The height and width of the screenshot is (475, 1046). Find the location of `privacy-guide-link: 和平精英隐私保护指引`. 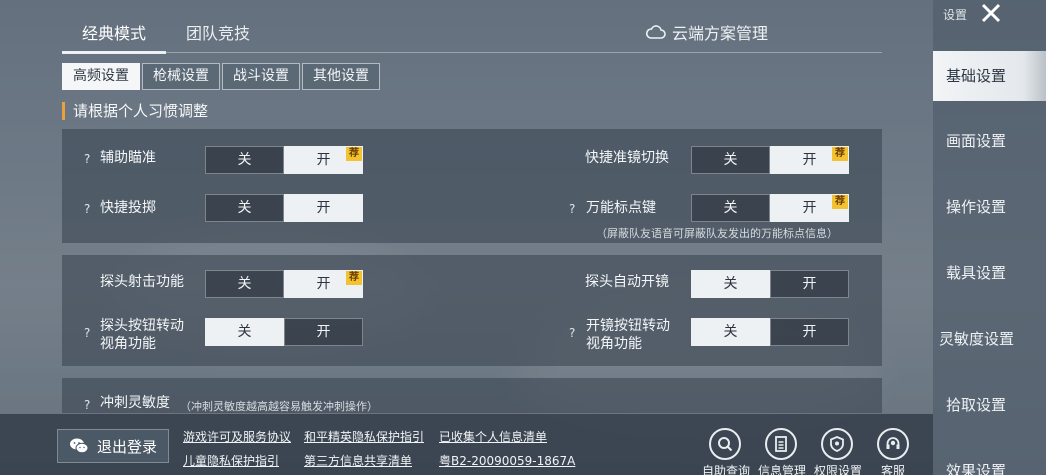

privacy-guide-link: 和平精英隐私保护指引 is located at coordinates (364, 436).